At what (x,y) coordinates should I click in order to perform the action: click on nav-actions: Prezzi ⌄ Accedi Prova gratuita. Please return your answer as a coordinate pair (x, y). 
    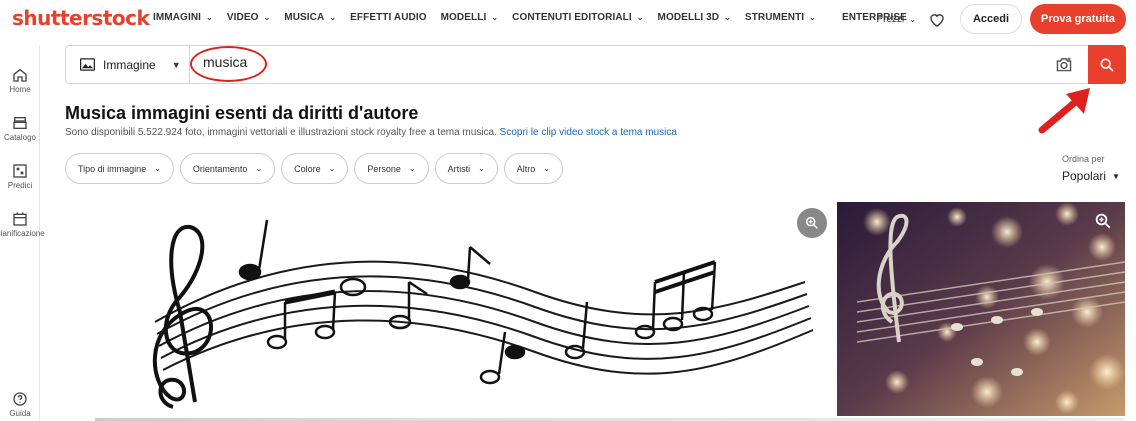
    Looking at the image, I should click on (1006, 19).